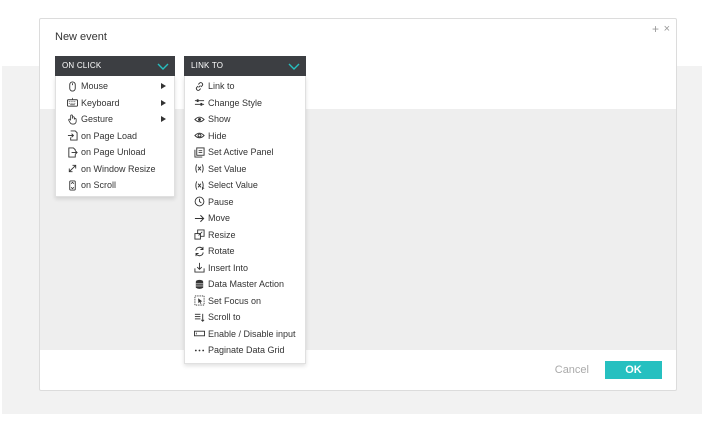 The height and width of the screenshot is (437, 706). What do you see at coordinates (199, 103) in the screenshot?
I see `sliders-icon` at bounding box center [199, 103].